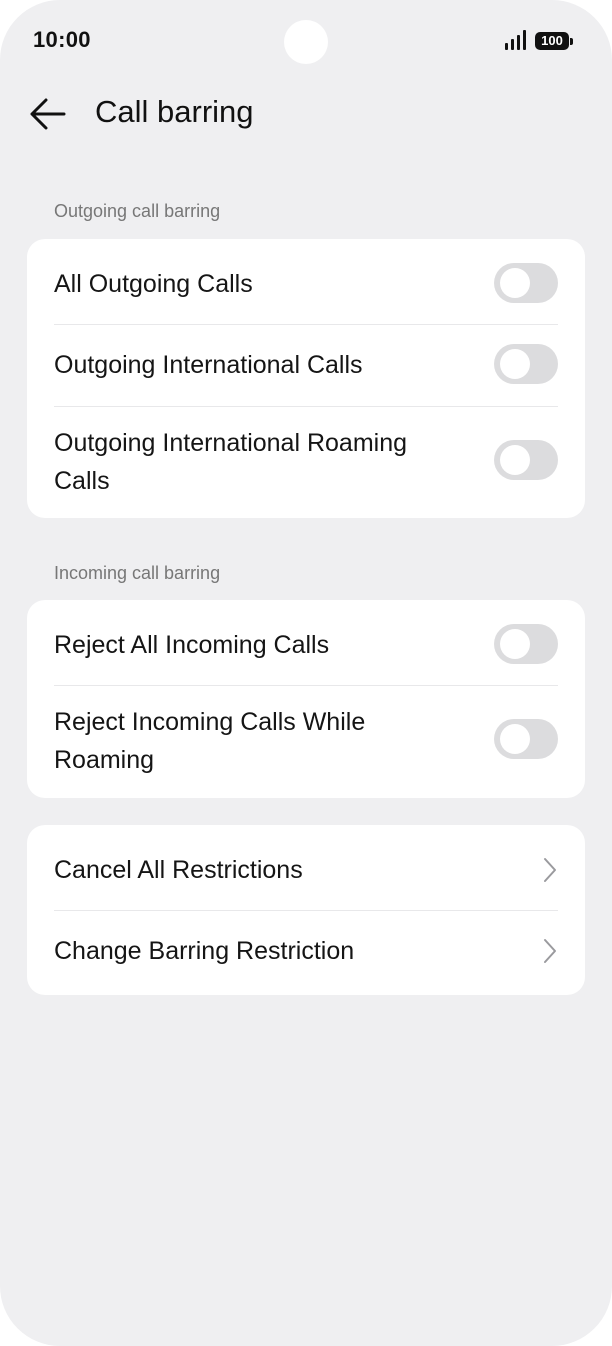  Describe the element at coordinates (306, 867) in the screenshot. I see `nav-row-cancel-all-restrictions: Cancel All Restrictions` at that location.